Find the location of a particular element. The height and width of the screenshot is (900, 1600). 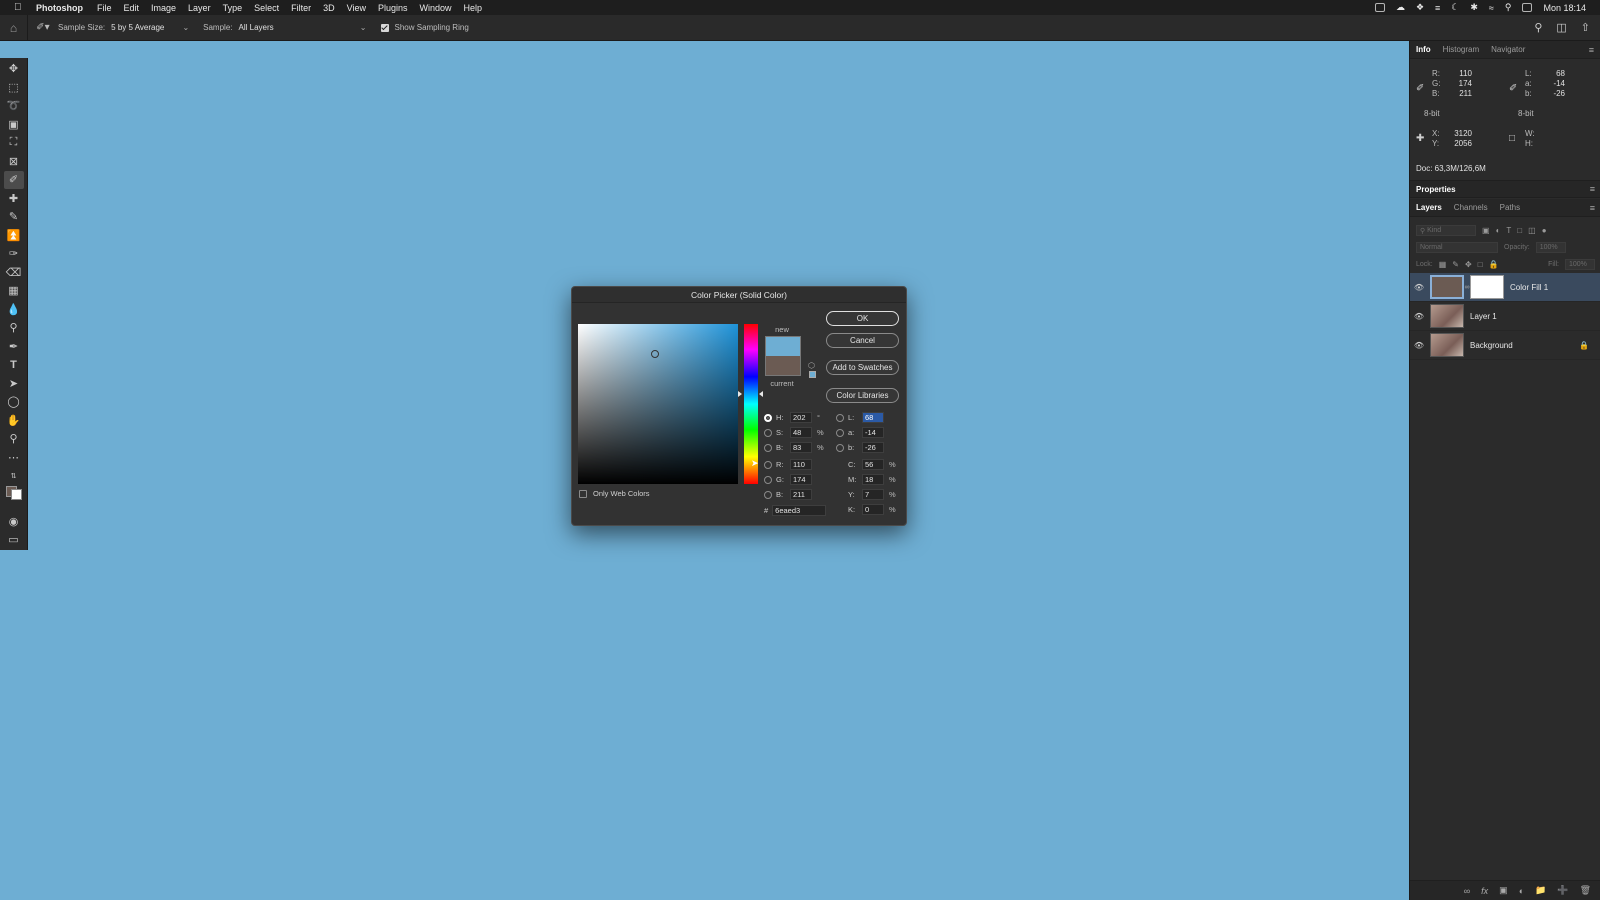

lab-a-input: -14 is located at coordinates (873, 432).